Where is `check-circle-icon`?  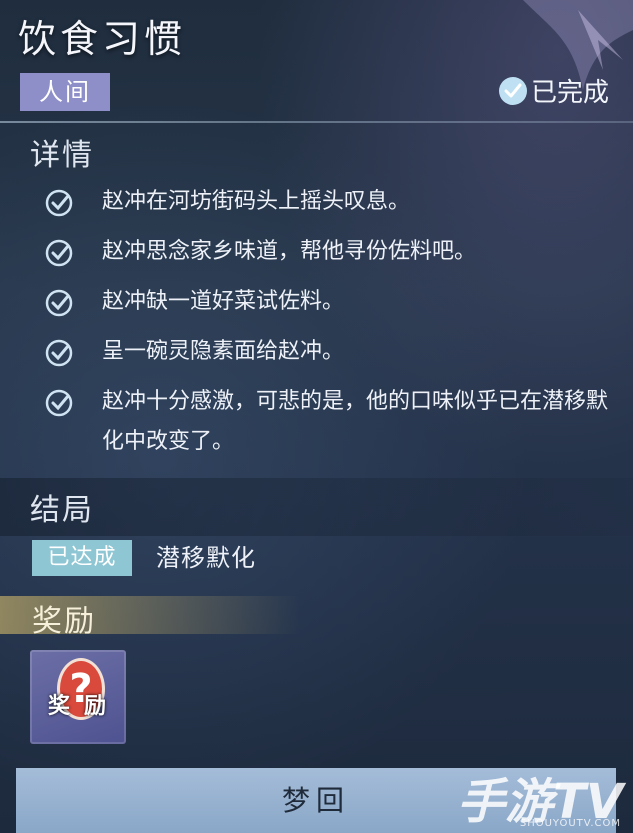
check-circle-icon is located at coordinates (512, 90).